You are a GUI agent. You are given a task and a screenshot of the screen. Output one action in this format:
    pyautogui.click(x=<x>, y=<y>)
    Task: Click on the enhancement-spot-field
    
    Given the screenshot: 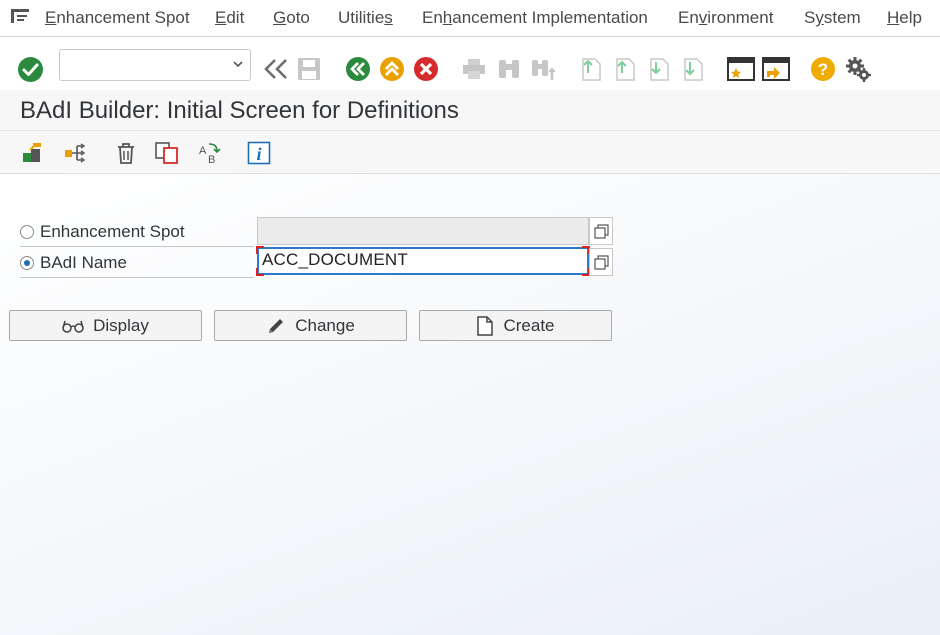 What is the action you would take?
    pyautogui.click(x=423, y=231)
    